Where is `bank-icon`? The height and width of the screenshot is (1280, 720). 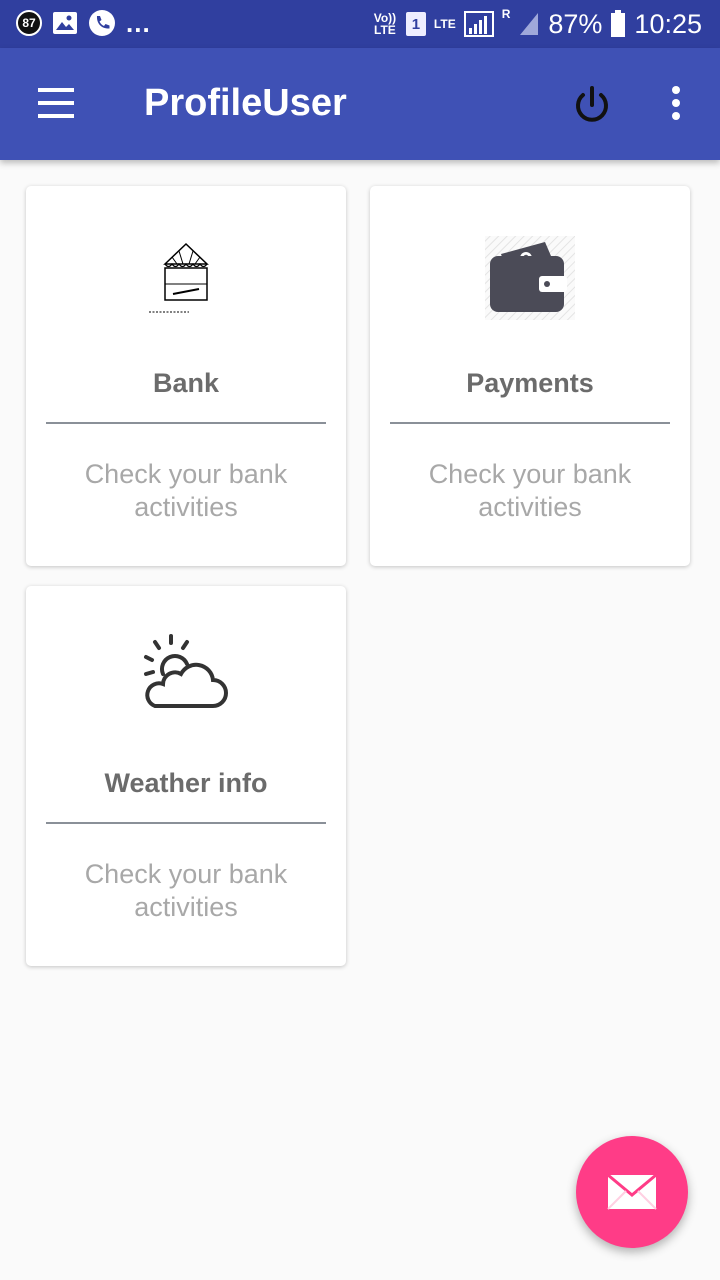 bank-icon is located at coordinates (179, 277).